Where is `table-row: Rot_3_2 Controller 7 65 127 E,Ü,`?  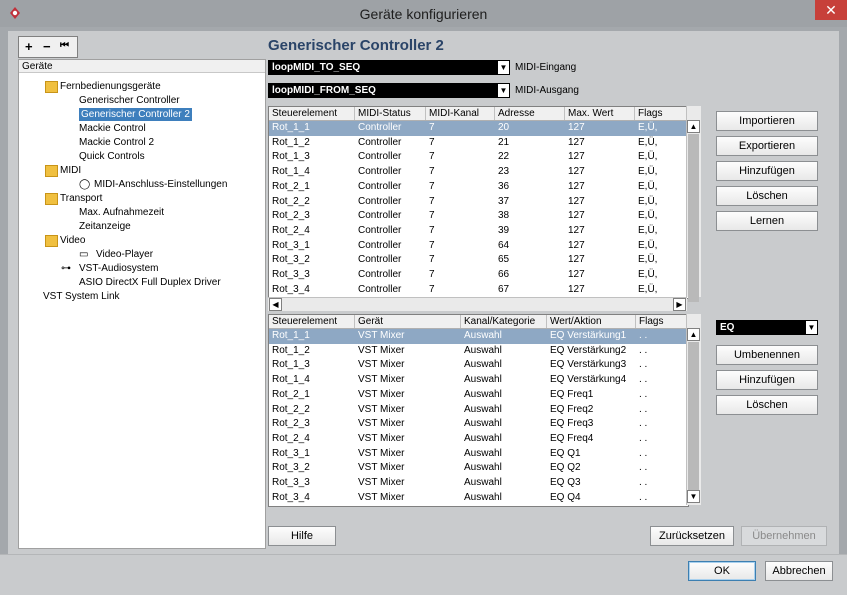
table-row: Rot_3_2 Controller 7 65 127 E,Ü, is located at coordinates (478, 260).